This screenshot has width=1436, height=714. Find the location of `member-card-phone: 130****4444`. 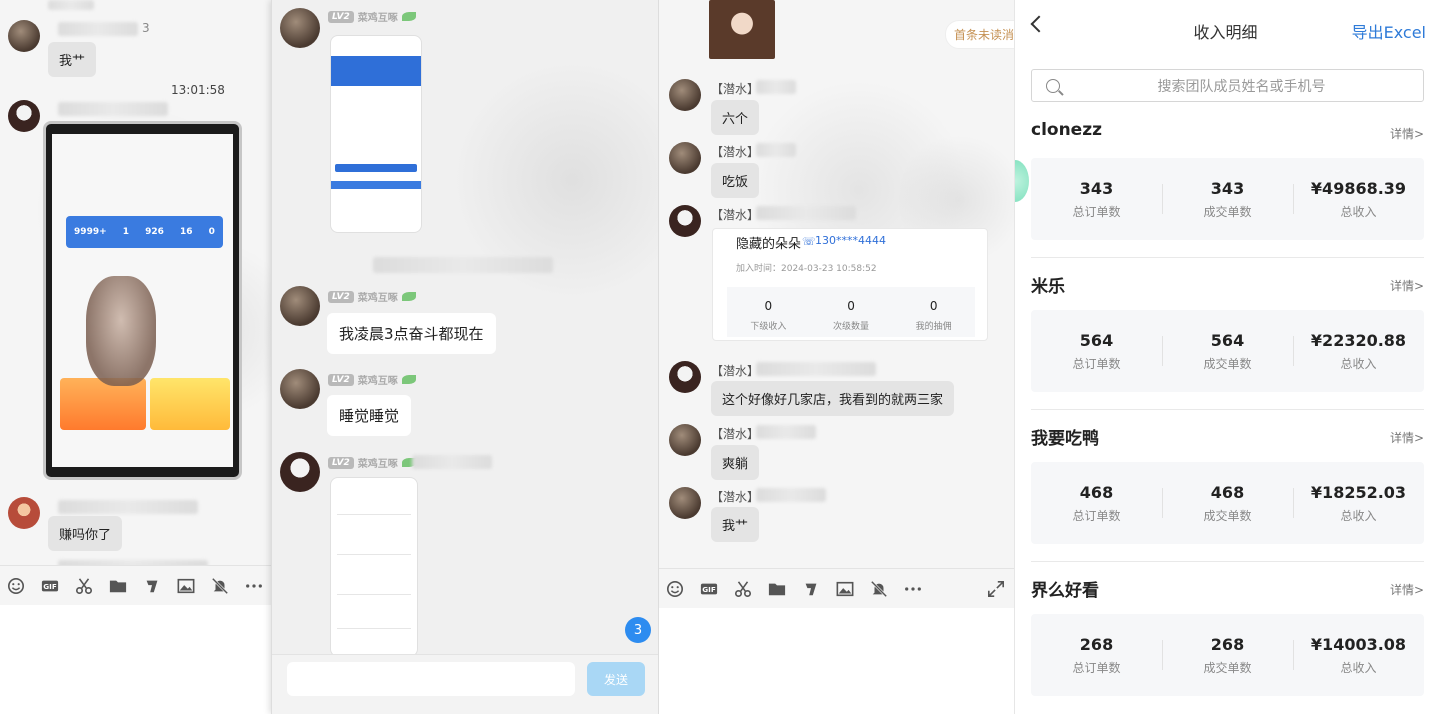

member-card-phone: 130****4444 is located at coordinates (850, 240).